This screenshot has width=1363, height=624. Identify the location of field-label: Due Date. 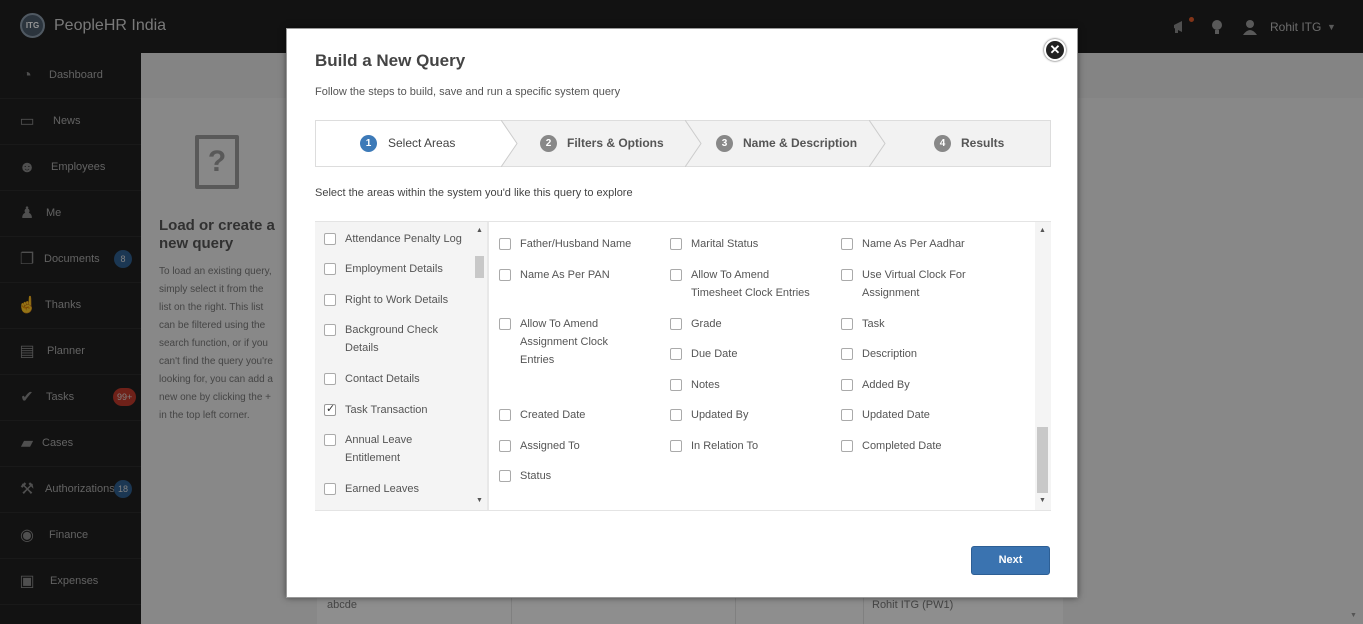
(761, 354).